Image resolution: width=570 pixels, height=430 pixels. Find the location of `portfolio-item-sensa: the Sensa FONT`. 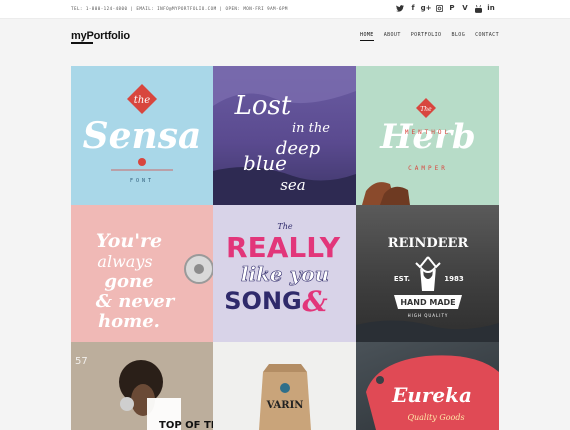

portfolio-item-sensa: the Sensa FONT is located at coordinates (142, 135).